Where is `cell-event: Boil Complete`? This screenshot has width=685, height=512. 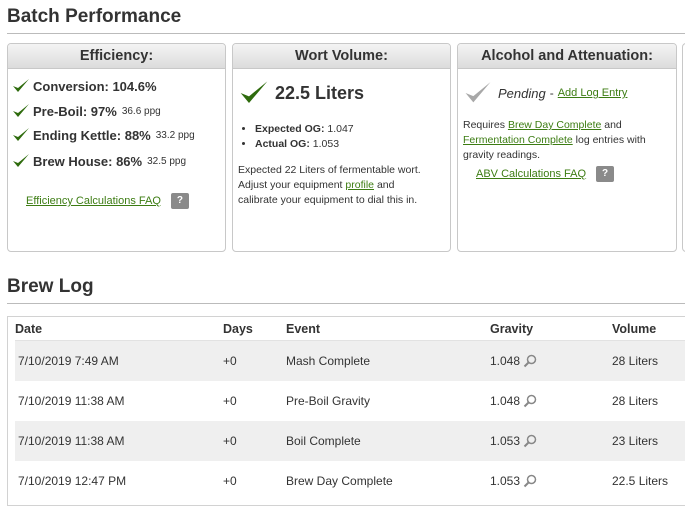 cell-event: Boil Complete is located at coordinates (388, 441).